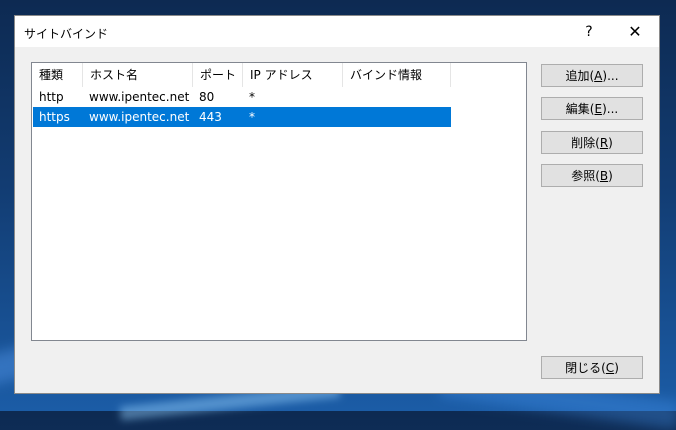  Describe the element at coordinates (66, 34) in the screenshot. I see `dialog-title: サイトバインド` at that location.